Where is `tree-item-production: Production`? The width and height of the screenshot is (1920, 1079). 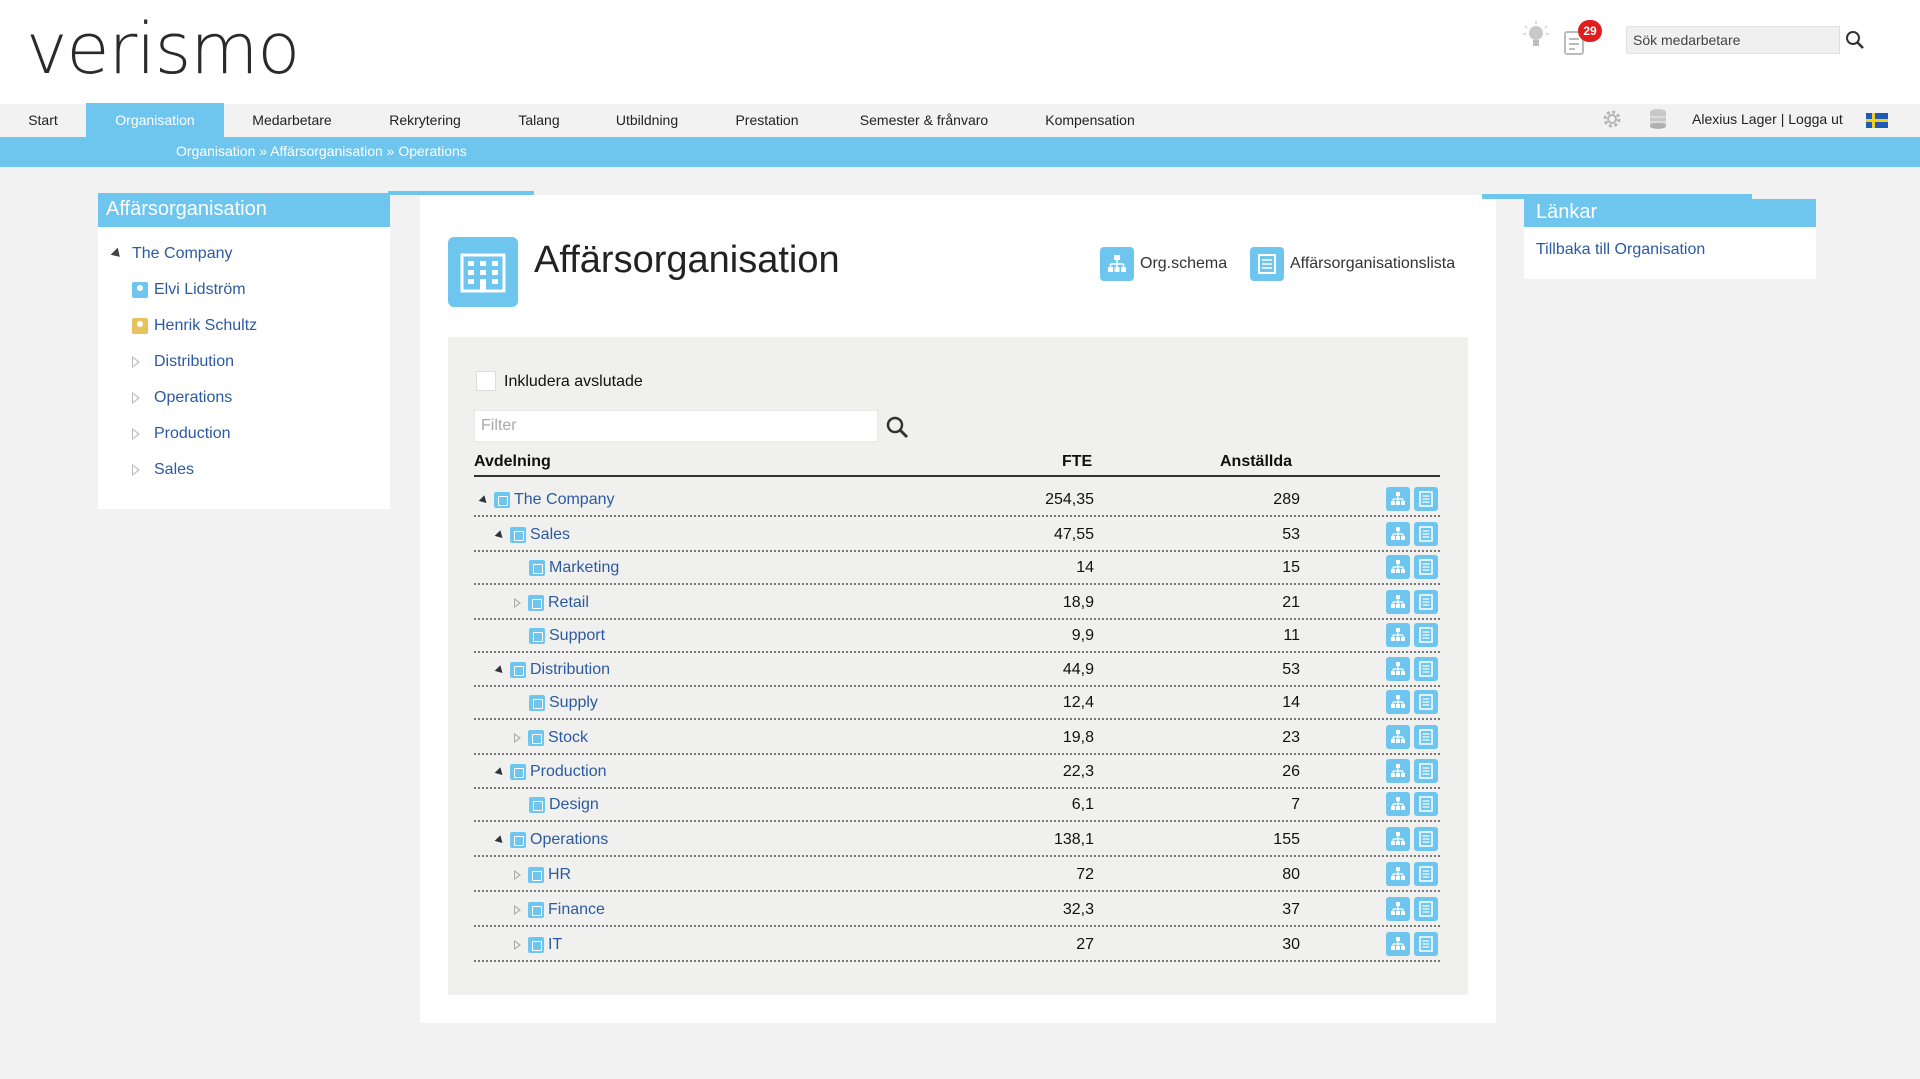 tree-item-production: Production is located at coordinates (181, 434).